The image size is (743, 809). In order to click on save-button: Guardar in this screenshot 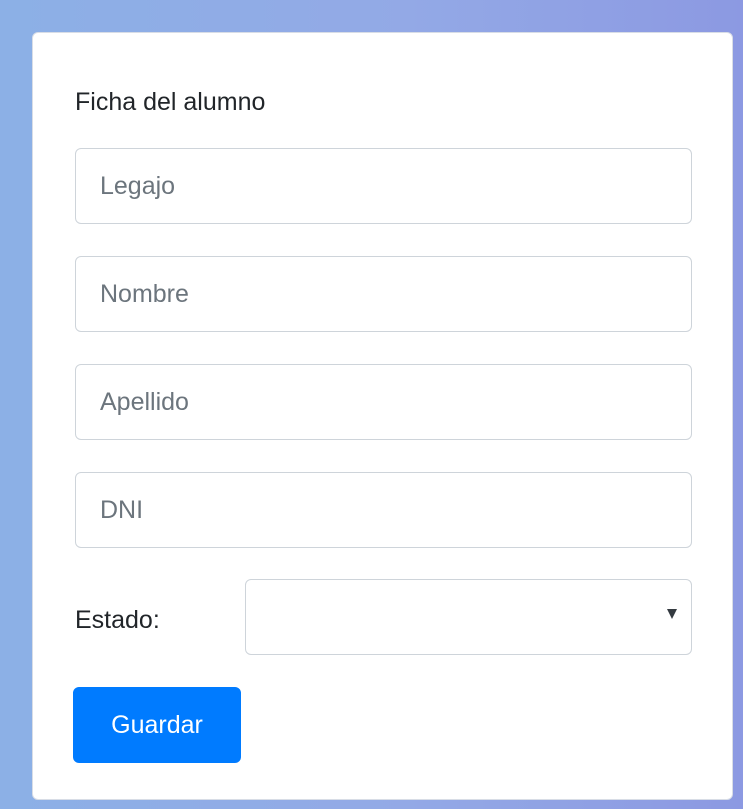, I will do `click(157, 725)`.